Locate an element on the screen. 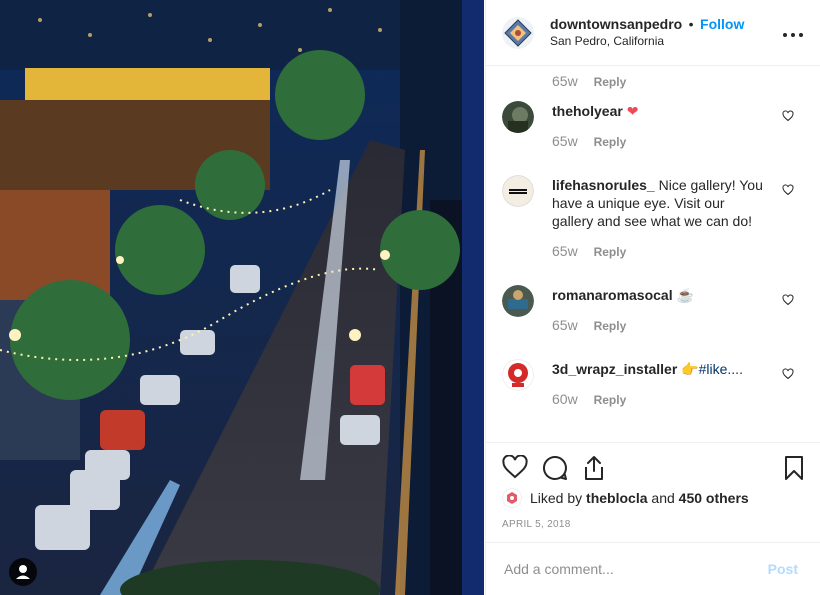 The height and width of the screenshot is (595, 820). share-icon is located at coordinates (594, 468).